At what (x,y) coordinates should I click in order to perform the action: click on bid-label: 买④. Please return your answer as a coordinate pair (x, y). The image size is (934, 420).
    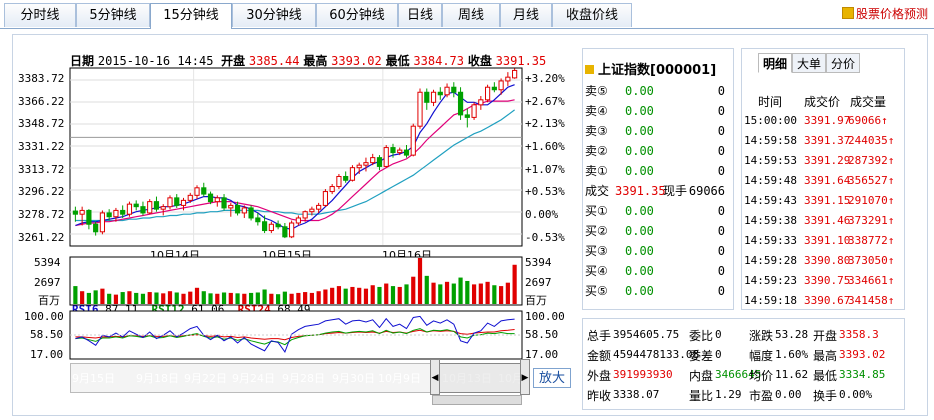
    Looking at the image, I should click on (596, 271).